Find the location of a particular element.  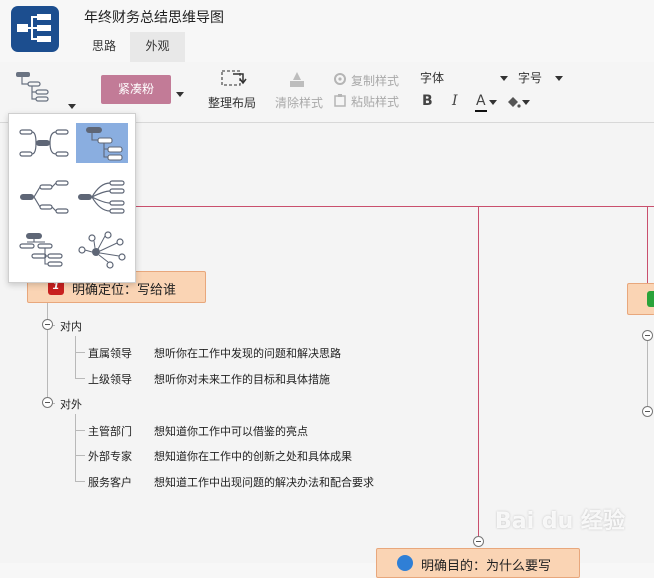

bold-button: B is located at coordinates (427, 101).